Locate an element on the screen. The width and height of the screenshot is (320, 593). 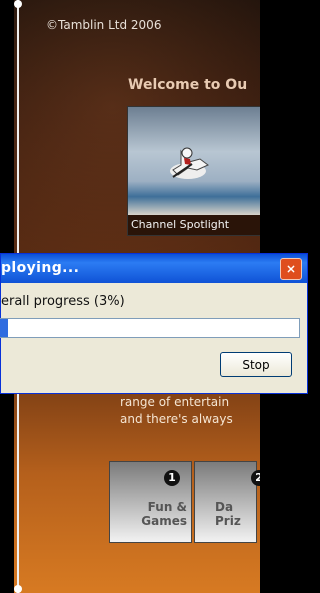
selection-handle-top is located at coordinates (18, 4).